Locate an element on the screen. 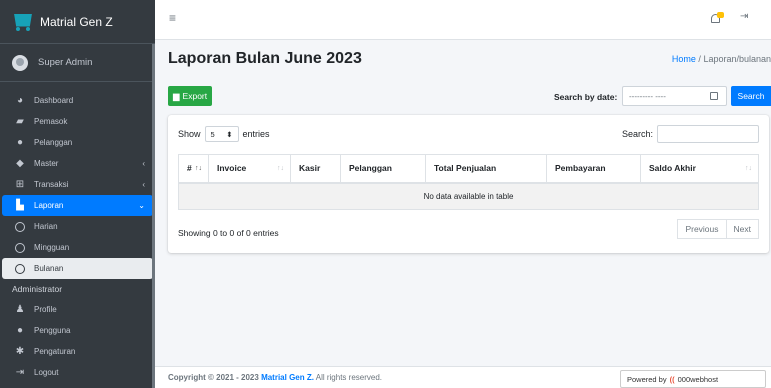 This screenshot has width=771, height=388. sidebar-item-label: Laporan is located at coordinates (49, 205).